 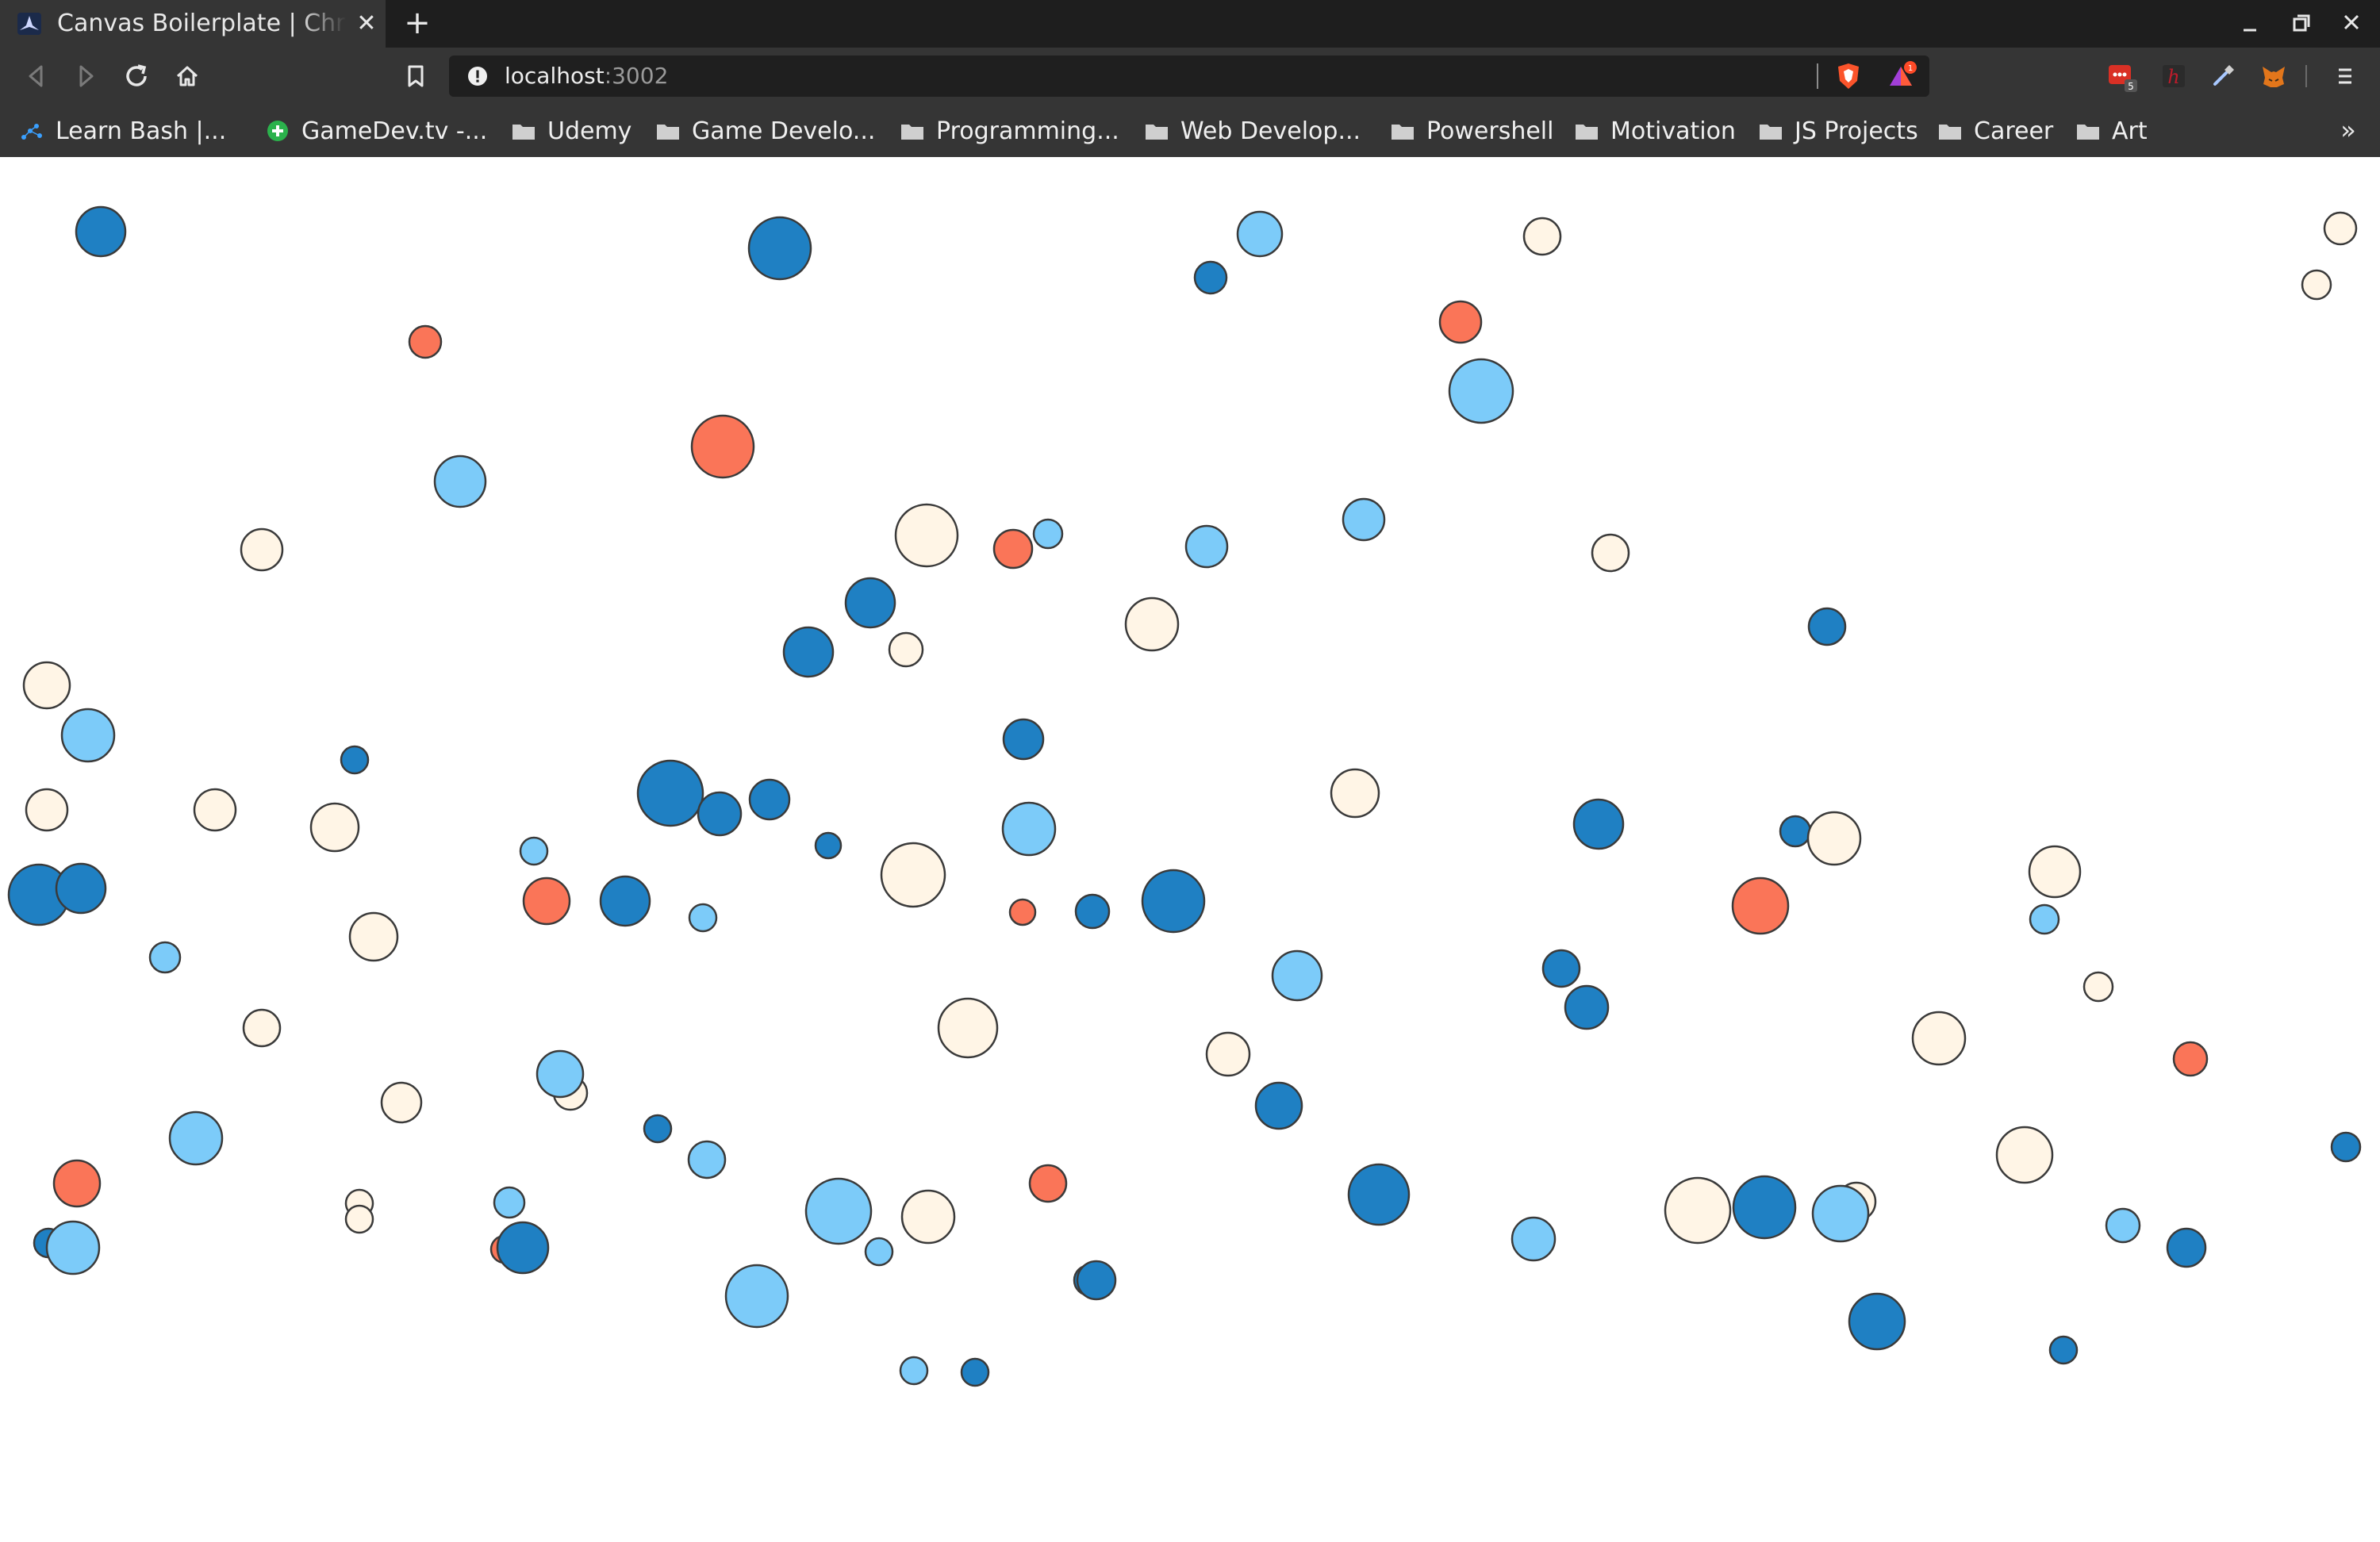 I want to click on address-bar: localhost:3002, so click(x=1189, y=76).